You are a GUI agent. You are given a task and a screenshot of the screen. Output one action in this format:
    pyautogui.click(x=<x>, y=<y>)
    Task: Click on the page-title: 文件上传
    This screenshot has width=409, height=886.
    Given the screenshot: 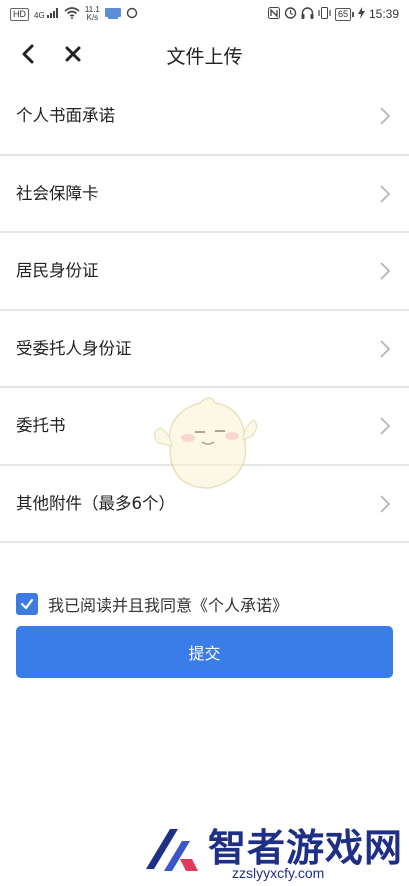 What is the action you would take?
    pyautogui.click(x=204, y=57)
    